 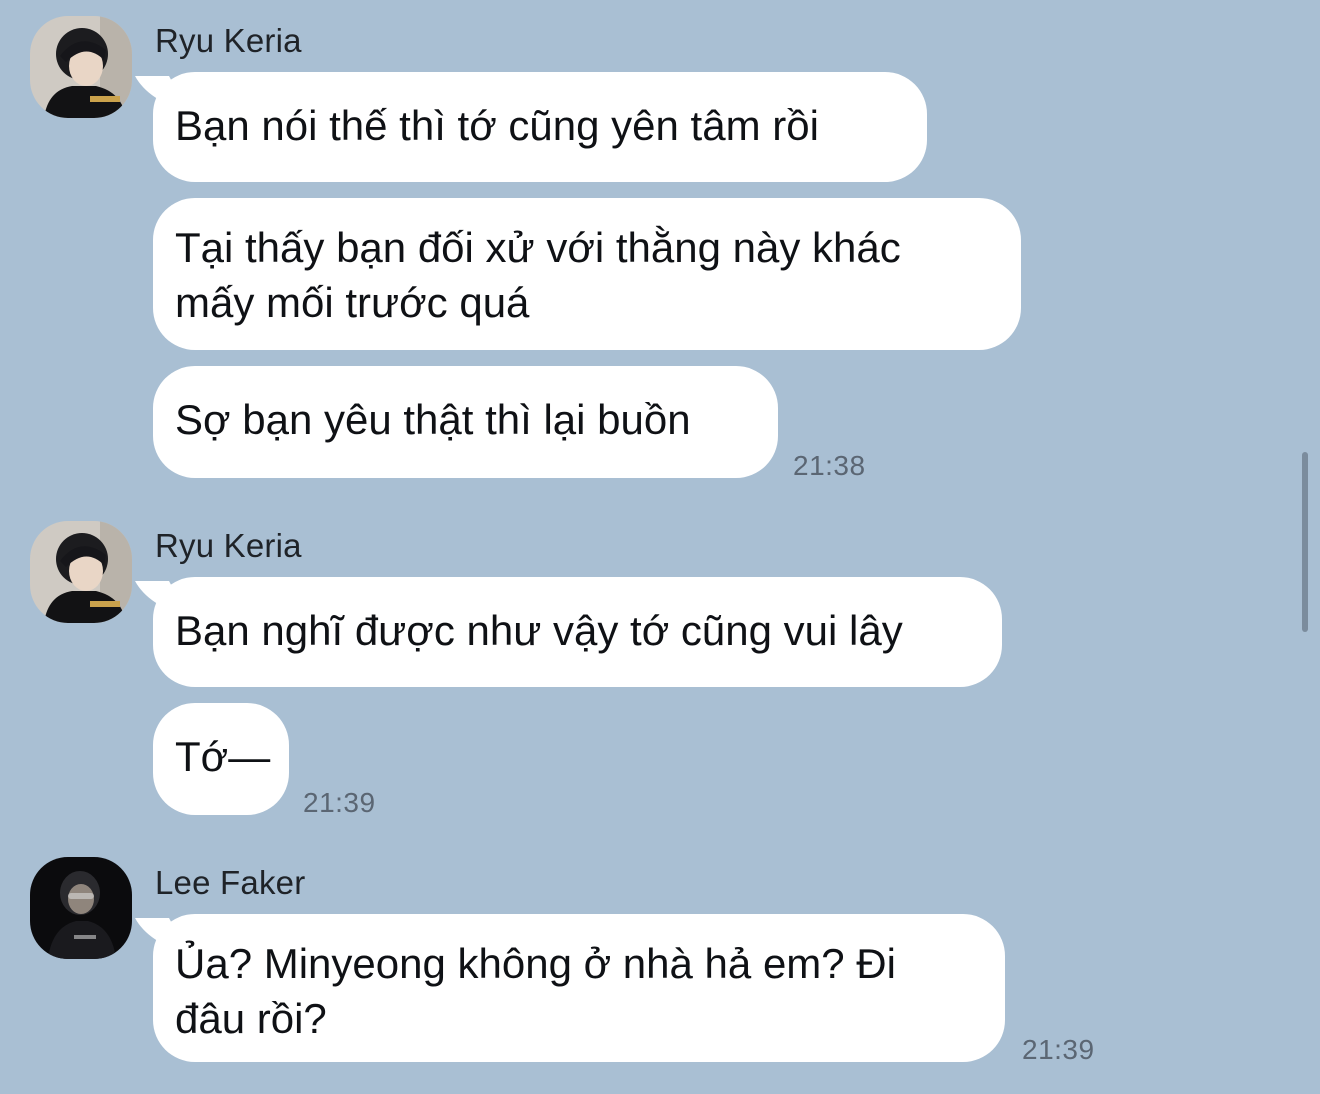 I want to click on message-text: mấy mối trước quá, so click(x=352, y=302).